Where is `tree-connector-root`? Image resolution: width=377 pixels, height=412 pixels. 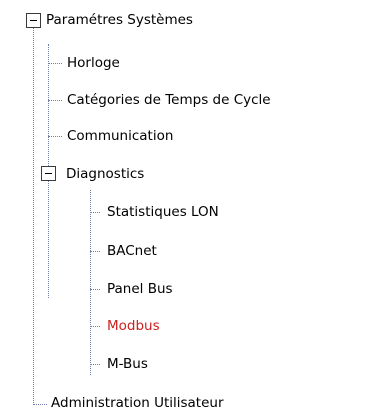
tree-connector-root is located at coordinates (33, 216).